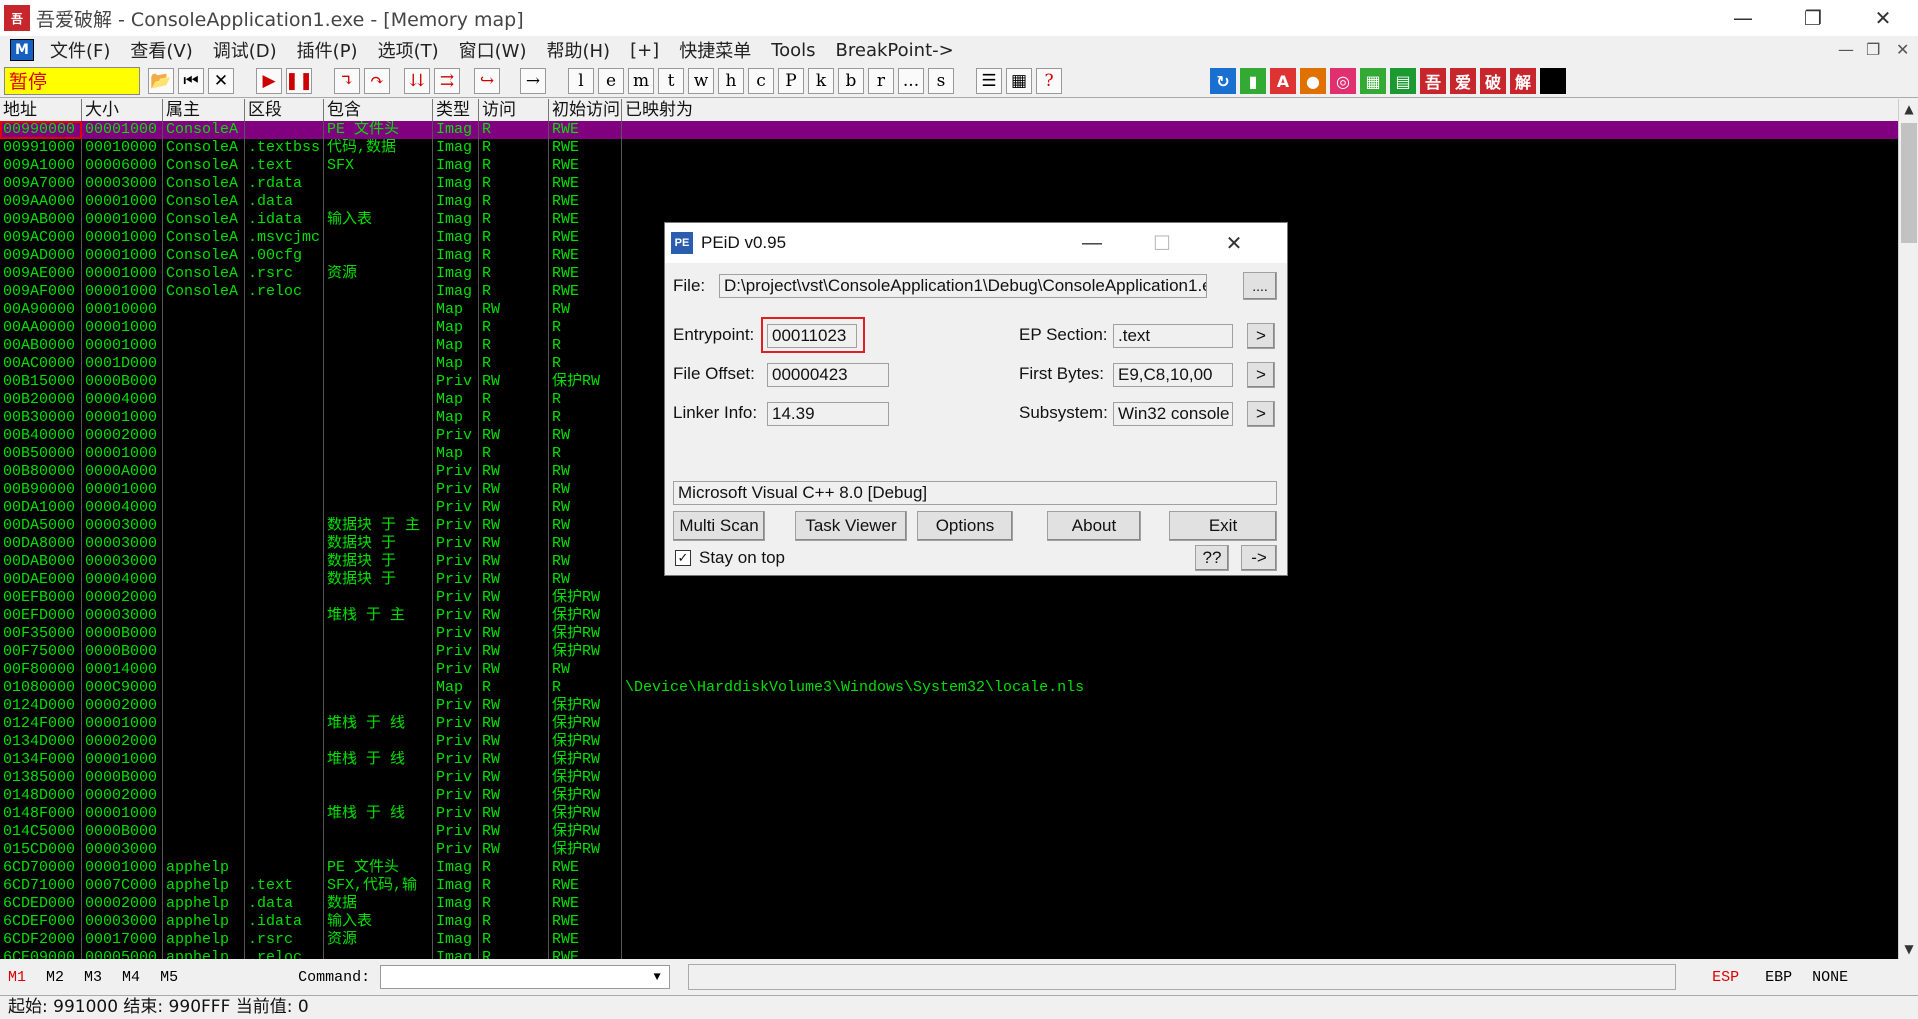 This screenshot has width=1918, height=1019. What do you see at coordinates (377, 81) in the screenshot?
I see `step-over-icon: ↷` at bounding box center [377, 81].